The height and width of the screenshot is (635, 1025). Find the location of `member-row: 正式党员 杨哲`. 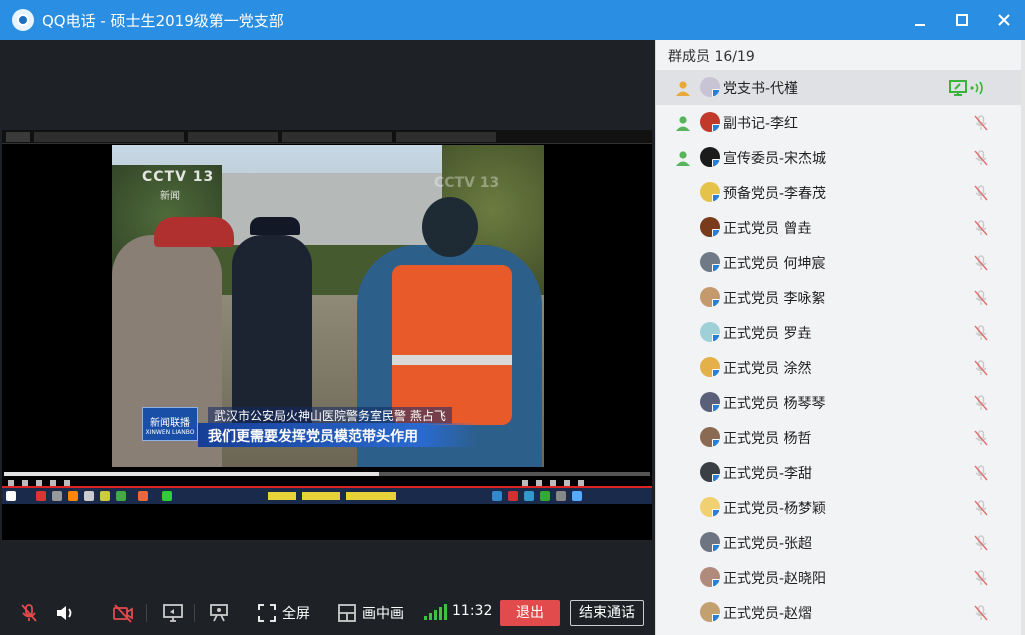

member-row: 正式党员 杨哲 is located at coordinates (840, 437).